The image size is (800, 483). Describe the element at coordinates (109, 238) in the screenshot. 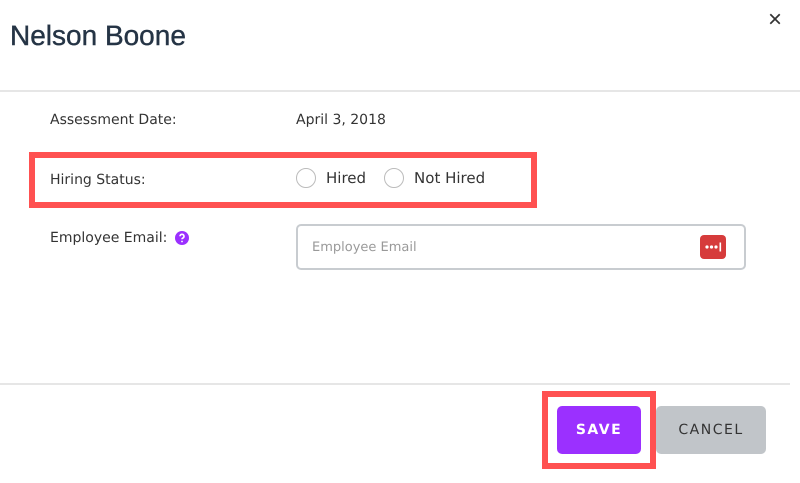

I see `field-label: Employee Email:` at that location.